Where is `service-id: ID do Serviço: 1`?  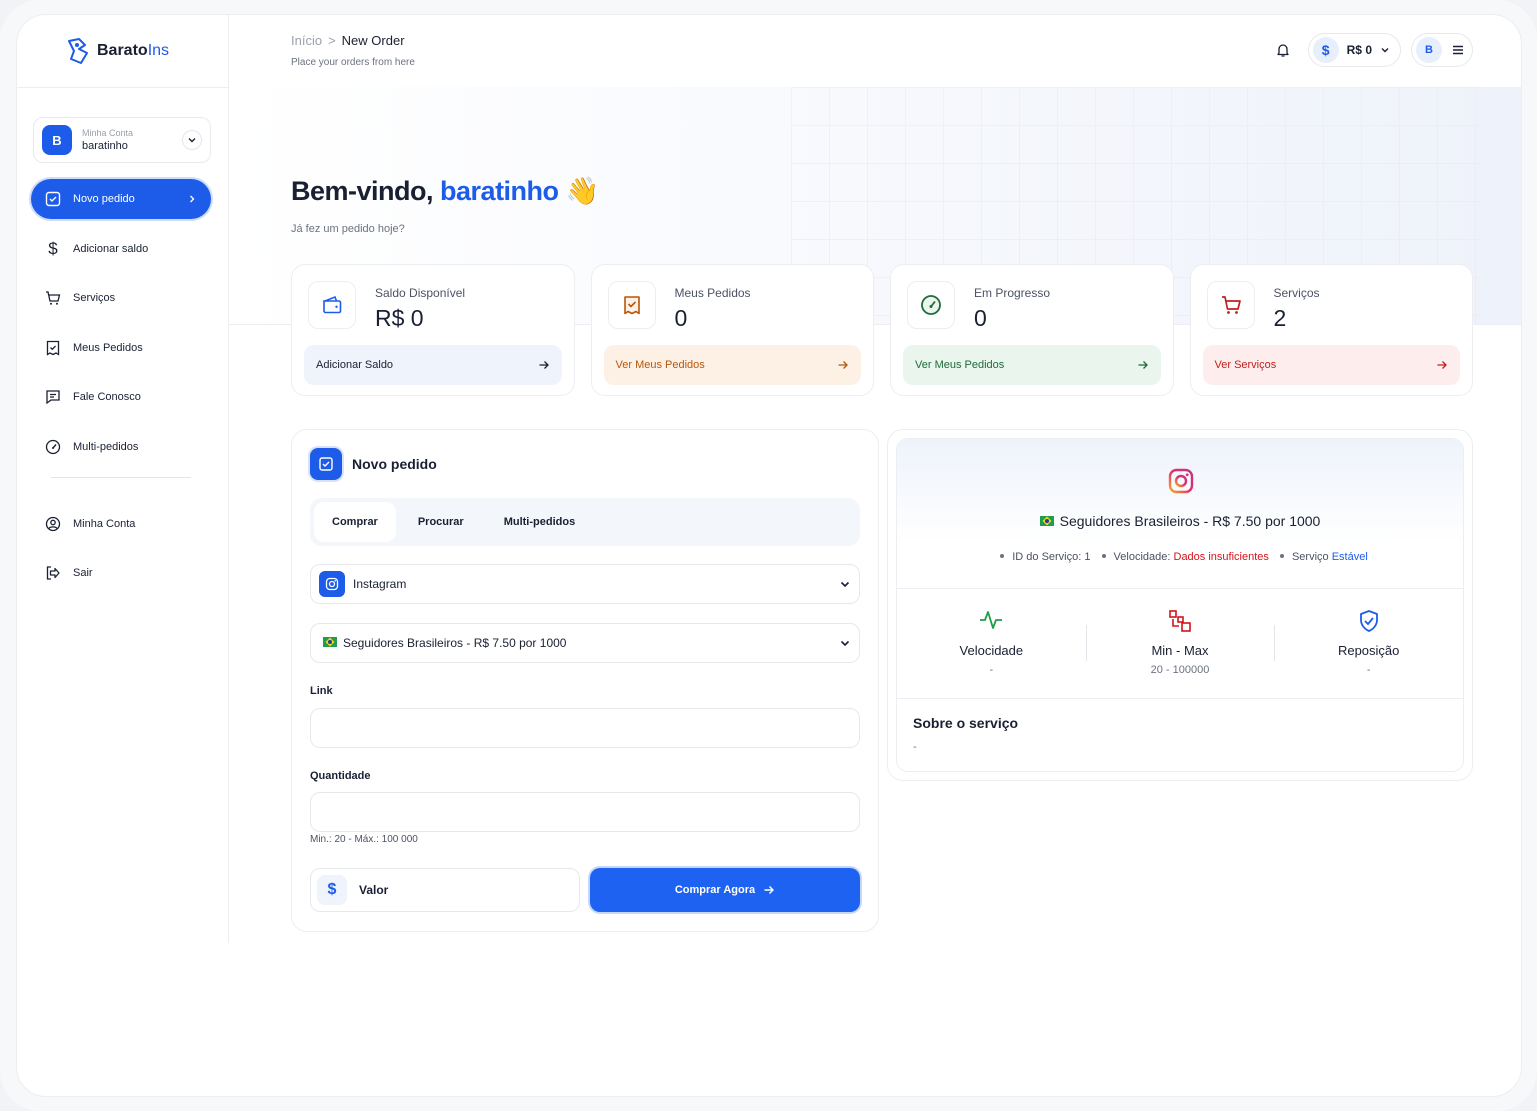
service-id: ID do Serviço: 1 is located at coordinates (1051, 557).